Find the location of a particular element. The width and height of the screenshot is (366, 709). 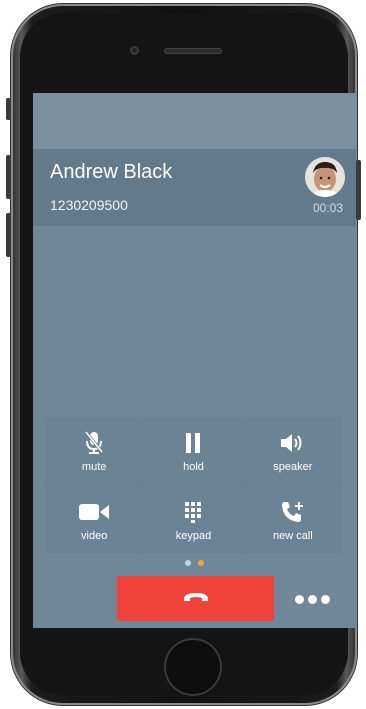

call-timer: 00:03 is located at coordinates (327, 208).